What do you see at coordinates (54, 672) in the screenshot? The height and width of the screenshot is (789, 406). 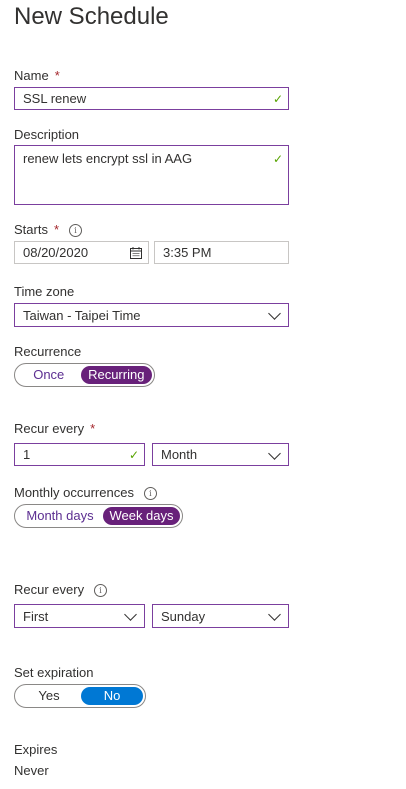 I see `set-expiration-label: Set expiration` at bounding box center [54, 672].